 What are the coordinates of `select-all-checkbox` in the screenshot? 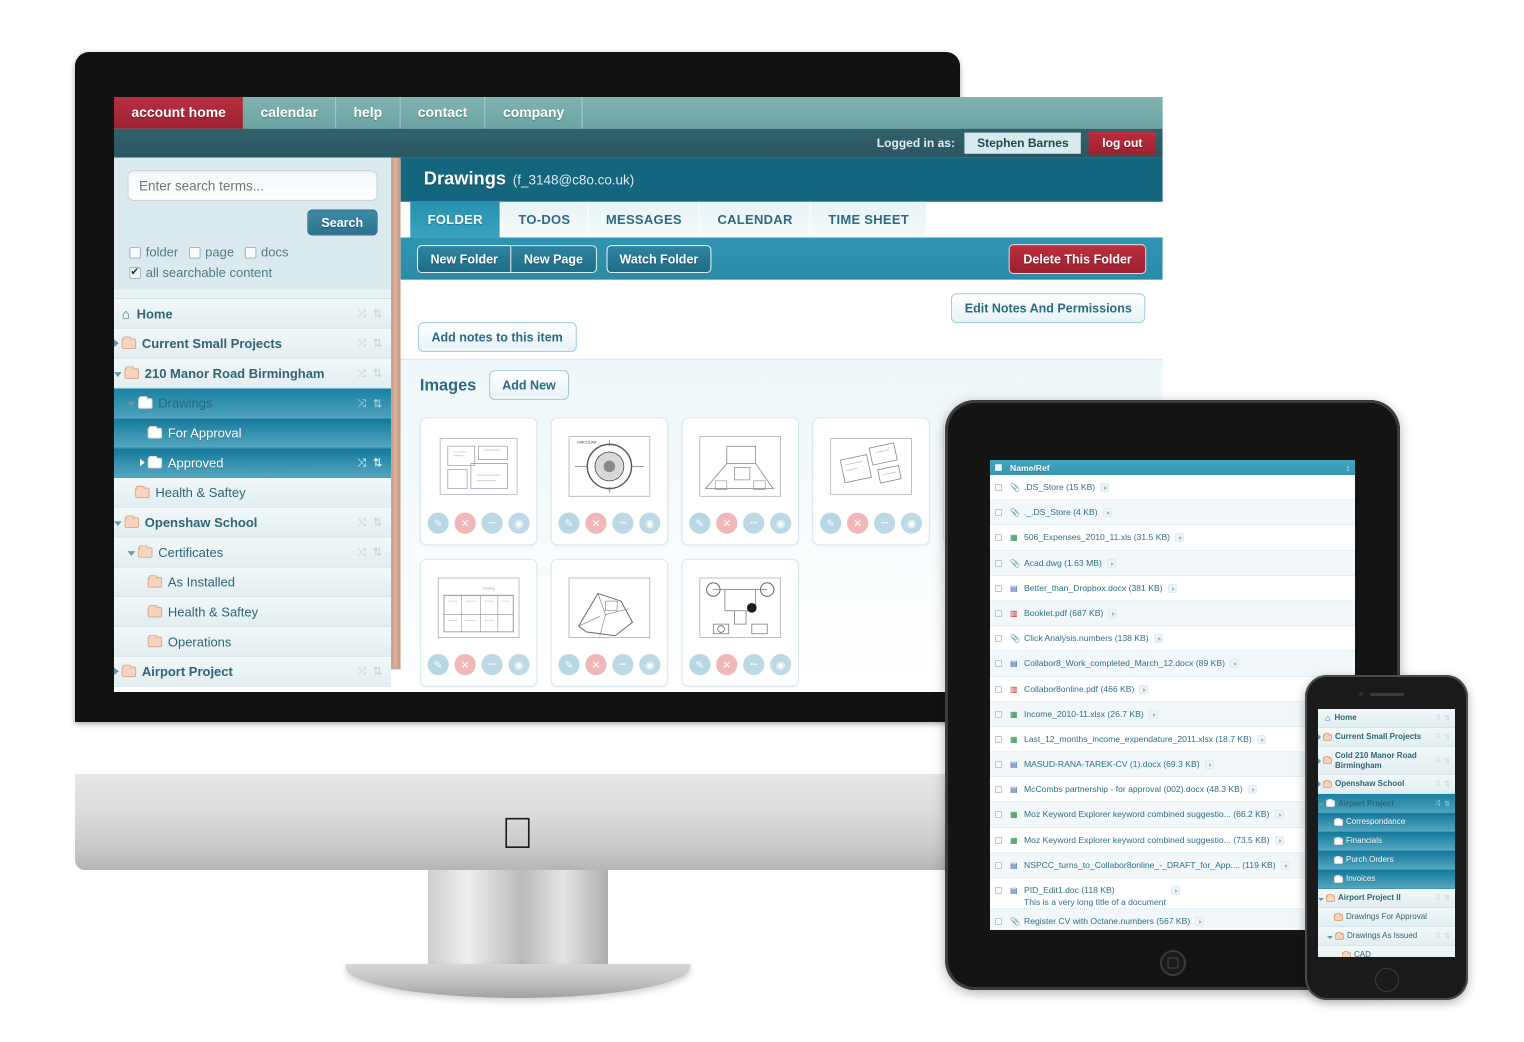 It's located at (998, 467).